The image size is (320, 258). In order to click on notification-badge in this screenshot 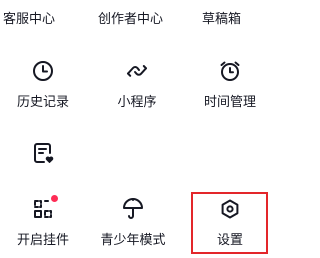, I will do `click(54, 198)`.